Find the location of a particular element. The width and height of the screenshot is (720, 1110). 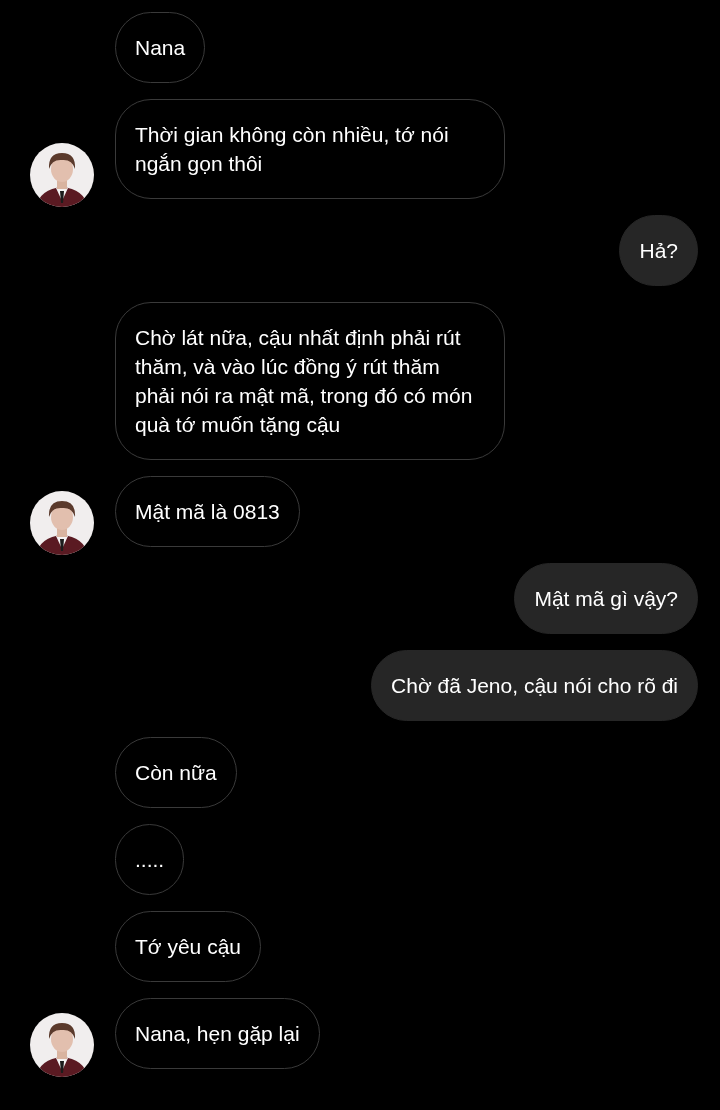

message-bubble: Chờ lát nữa, cậu nhất định phải rút thăm, và vào lúc đồng ý rút thăm phải nói ra mật mã, trong đó có món quà tớ muốn tặng cậu is located at coordinates (310, 381).